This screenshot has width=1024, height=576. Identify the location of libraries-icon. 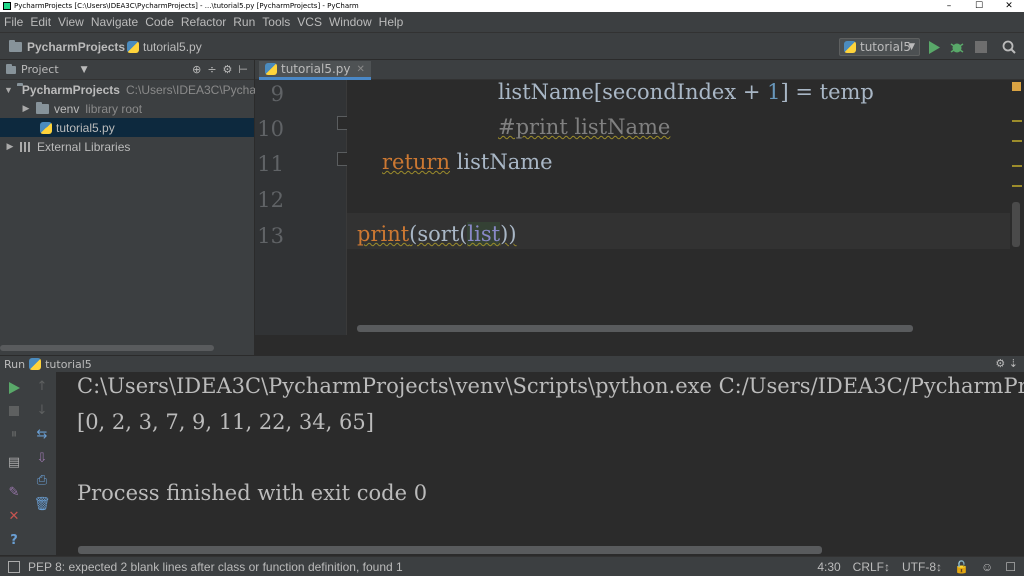
(26, 146).